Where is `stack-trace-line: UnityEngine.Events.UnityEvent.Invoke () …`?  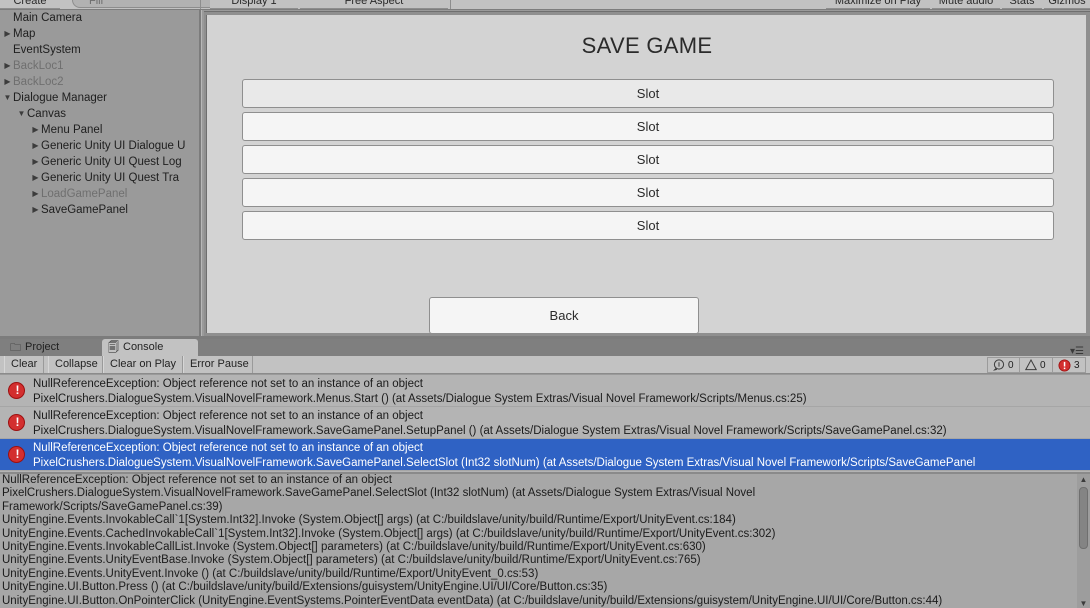 stack-trace-line: UnityEngine.Events.UnityEvent.Invoke () … is located at coordinates (270, 573).